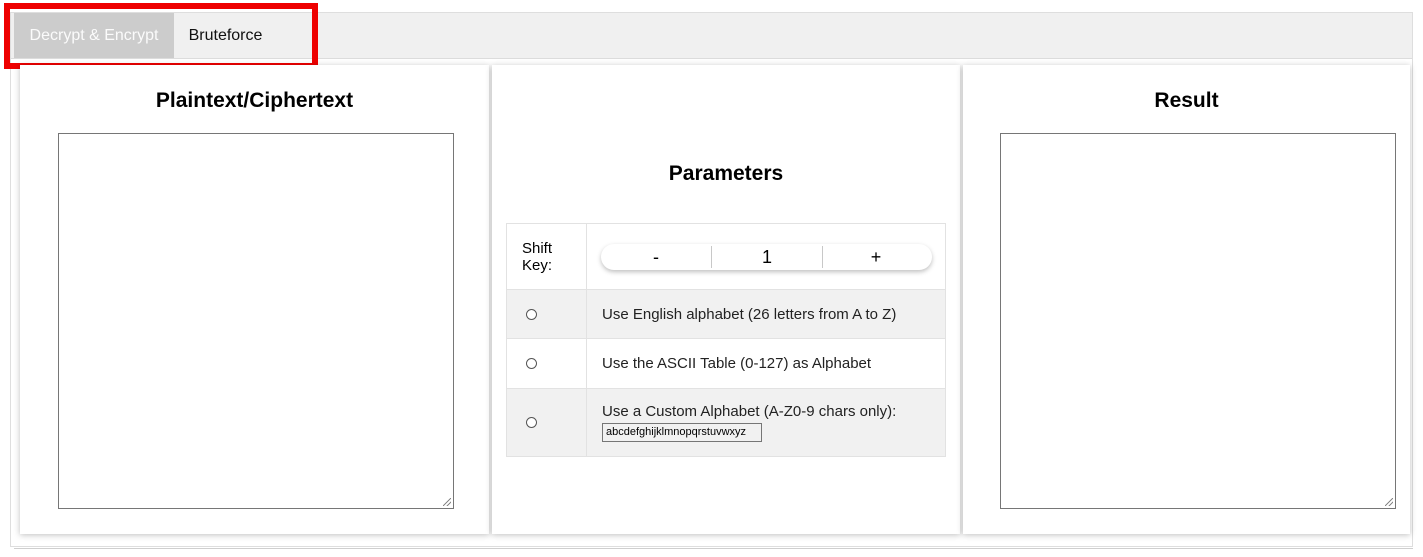 The width and height of the screenshot is (1423, 557). Describe the element at coordinates (1186, 100) in the screenshot. I see `result-panel-title: Result` at that location.